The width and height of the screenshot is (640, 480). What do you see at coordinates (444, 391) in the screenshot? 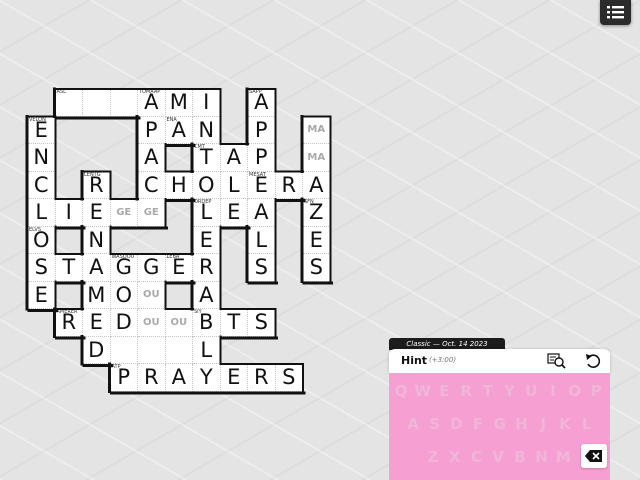
I see `key-e: E` at bounding box center [444, 391].